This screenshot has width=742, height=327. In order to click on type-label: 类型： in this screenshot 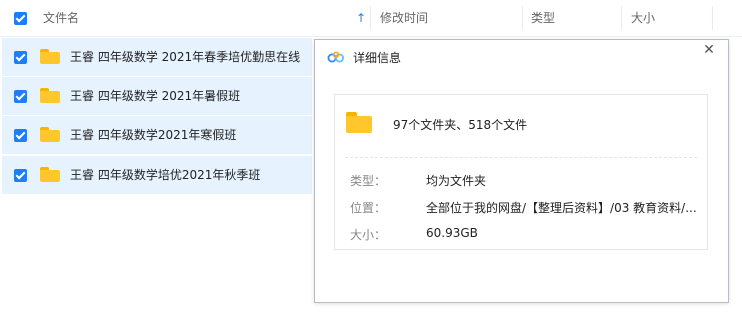, I will do `click(368, 181)`.